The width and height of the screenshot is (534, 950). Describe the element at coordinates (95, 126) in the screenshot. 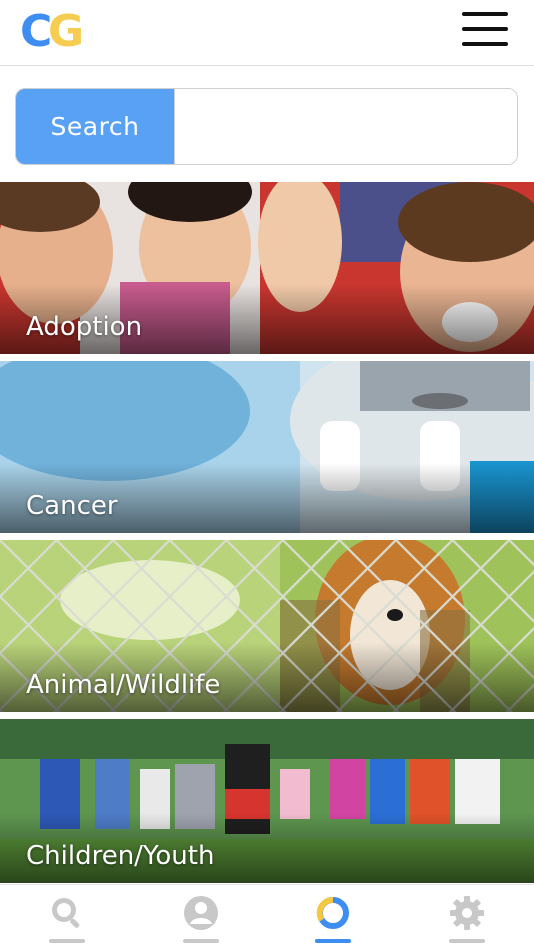

I see `search-button: Search` at that location.